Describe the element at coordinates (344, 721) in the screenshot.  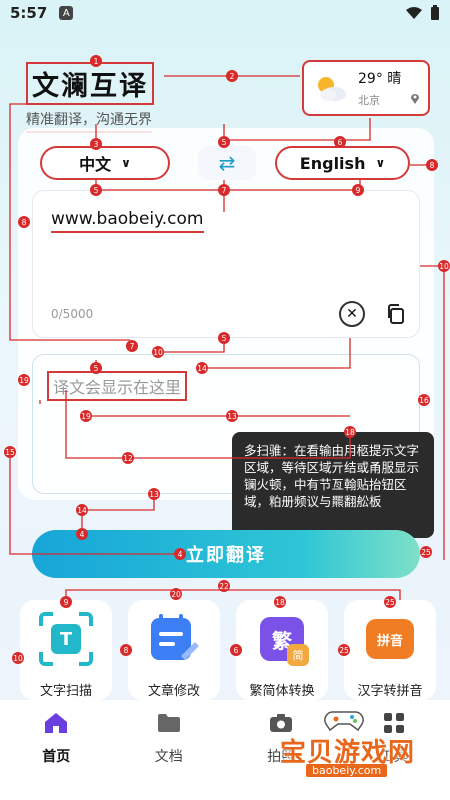
I see `gamepad-icon` at that location.